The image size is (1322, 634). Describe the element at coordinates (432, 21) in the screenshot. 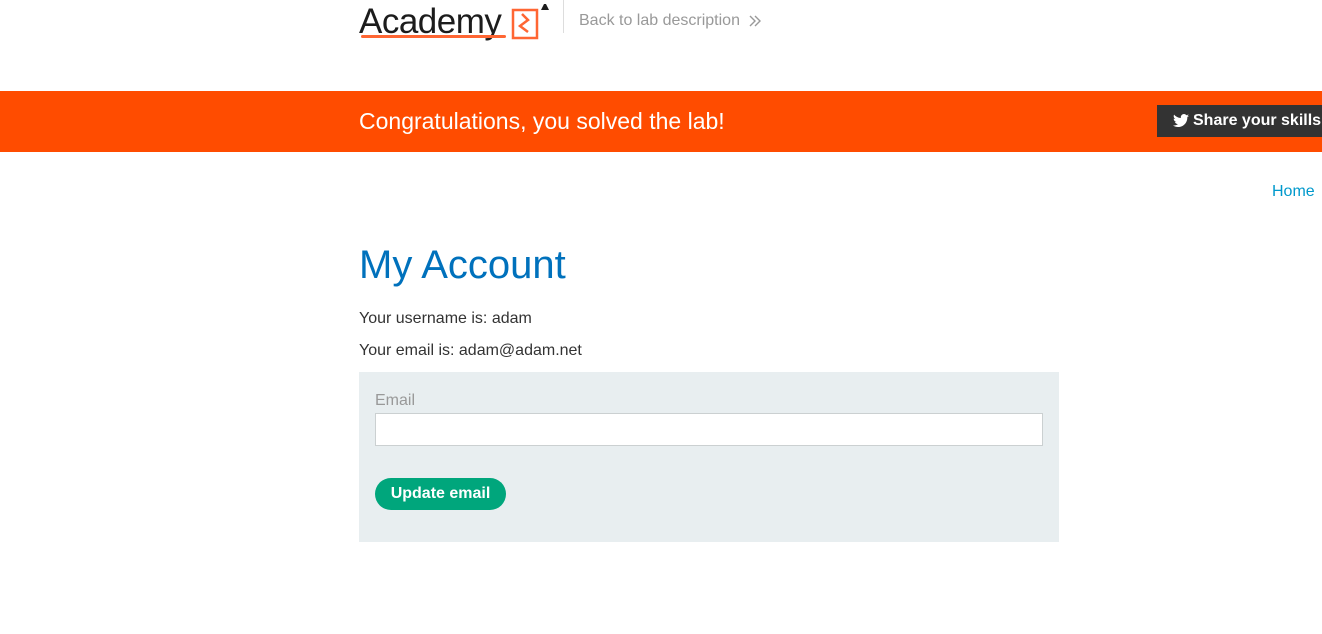

I see `academy-logo: Academy` at that location.